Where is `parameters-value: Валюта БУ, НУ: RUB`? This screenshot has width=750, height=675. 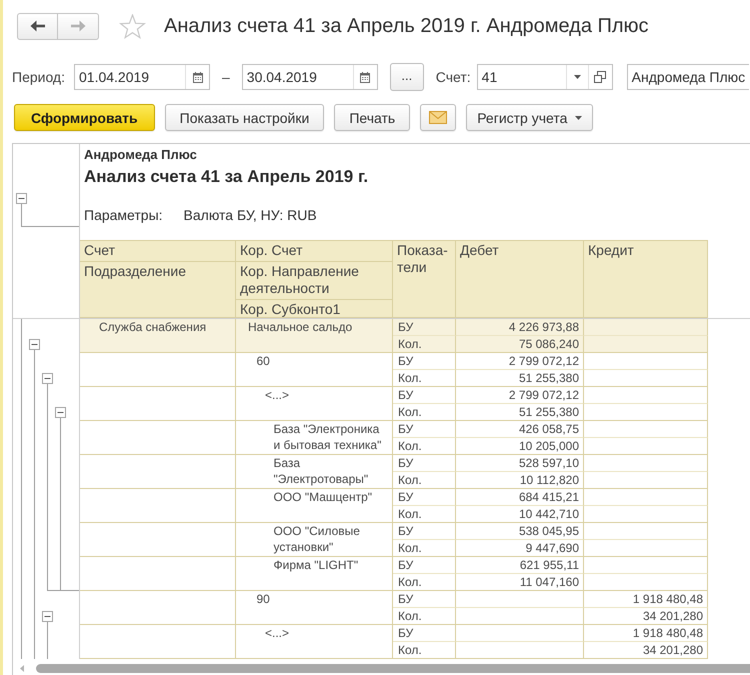 parameters-value: Валюта БУ, НУ: RUB is located at coordinates (250, 215).